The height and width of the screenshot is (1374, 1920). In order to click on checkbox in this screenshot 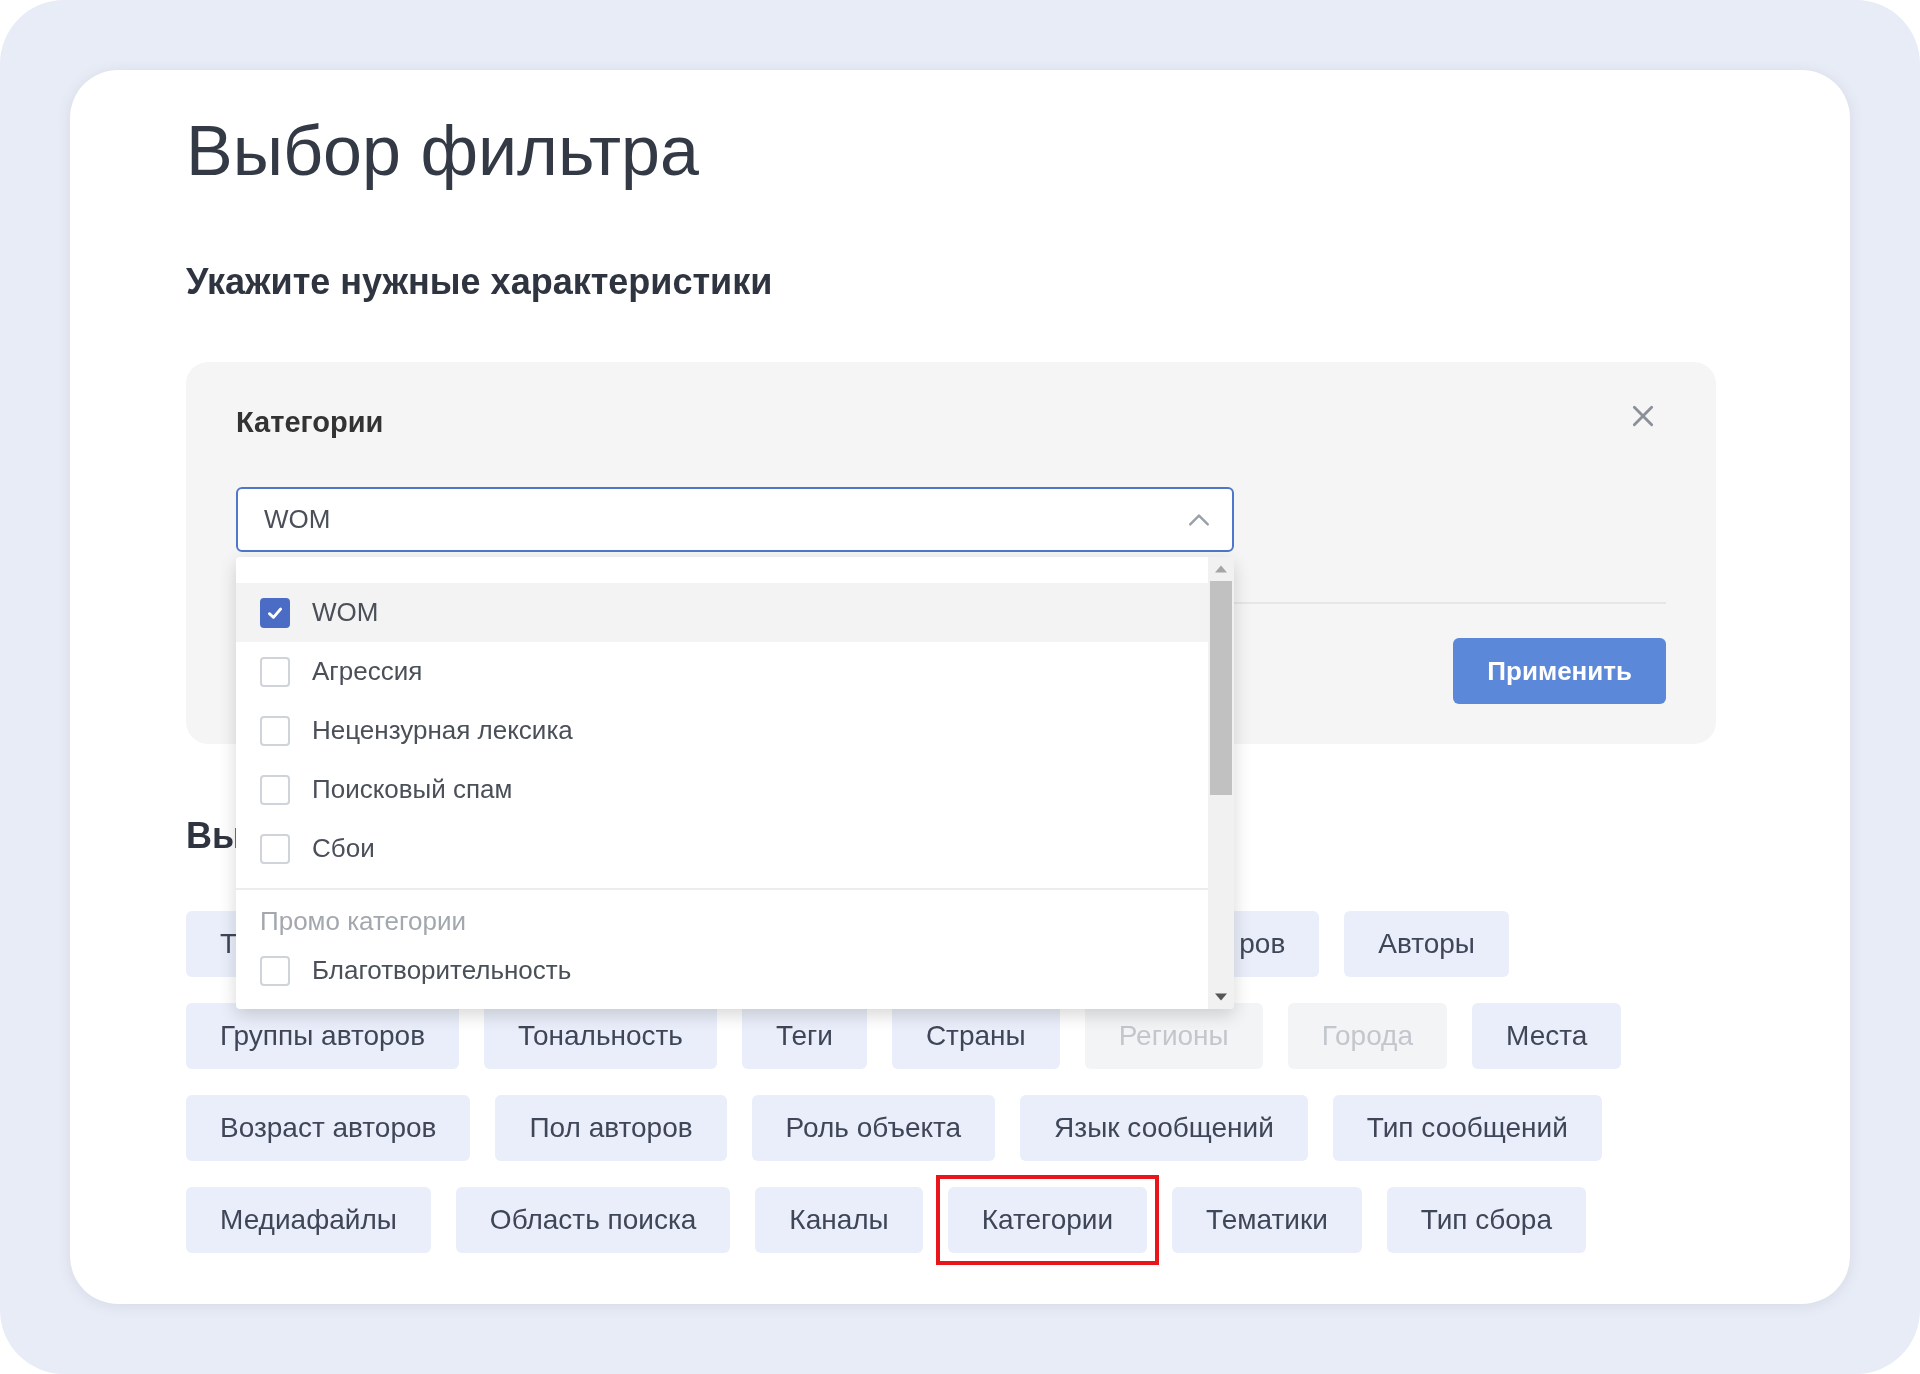, I will do `click(275, 612)`.